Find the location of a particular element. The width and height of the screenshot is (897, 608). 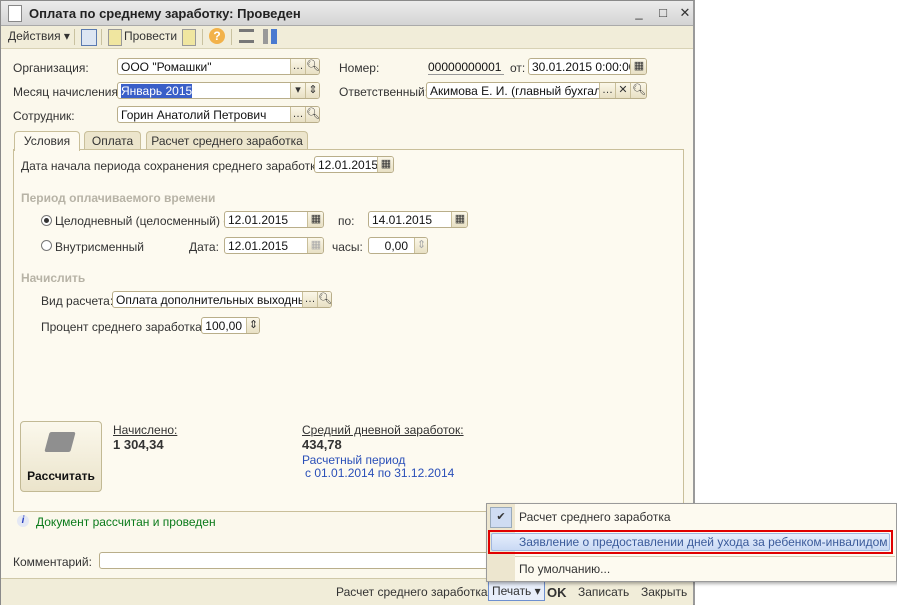

start-date-field: 12.01.2015 ▦ is located at coordinates (354, 164).